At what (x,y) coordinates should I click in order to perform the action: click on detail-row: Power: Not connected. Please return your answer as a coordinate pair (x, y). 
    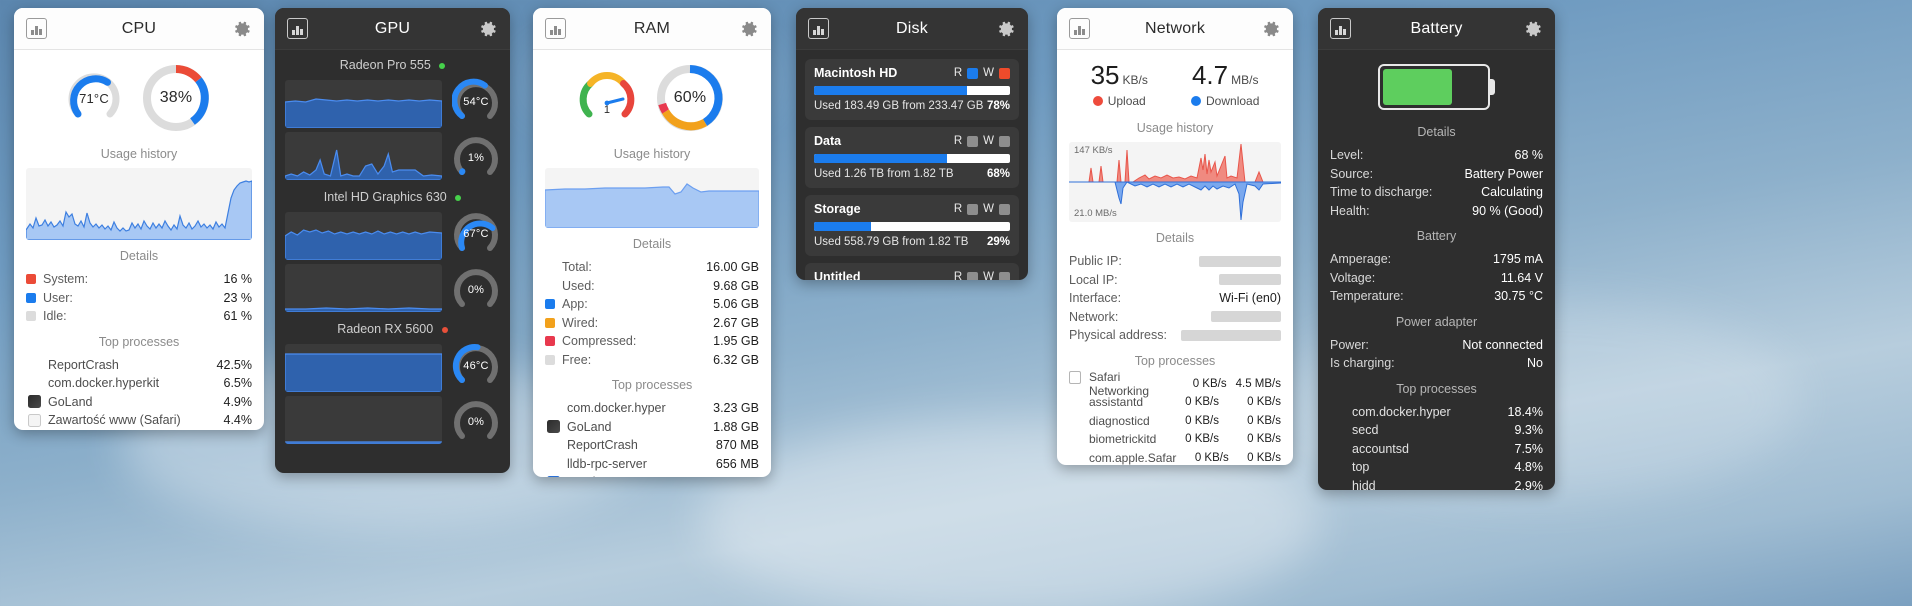
    Looking at the image, I should click on (1436, 345).